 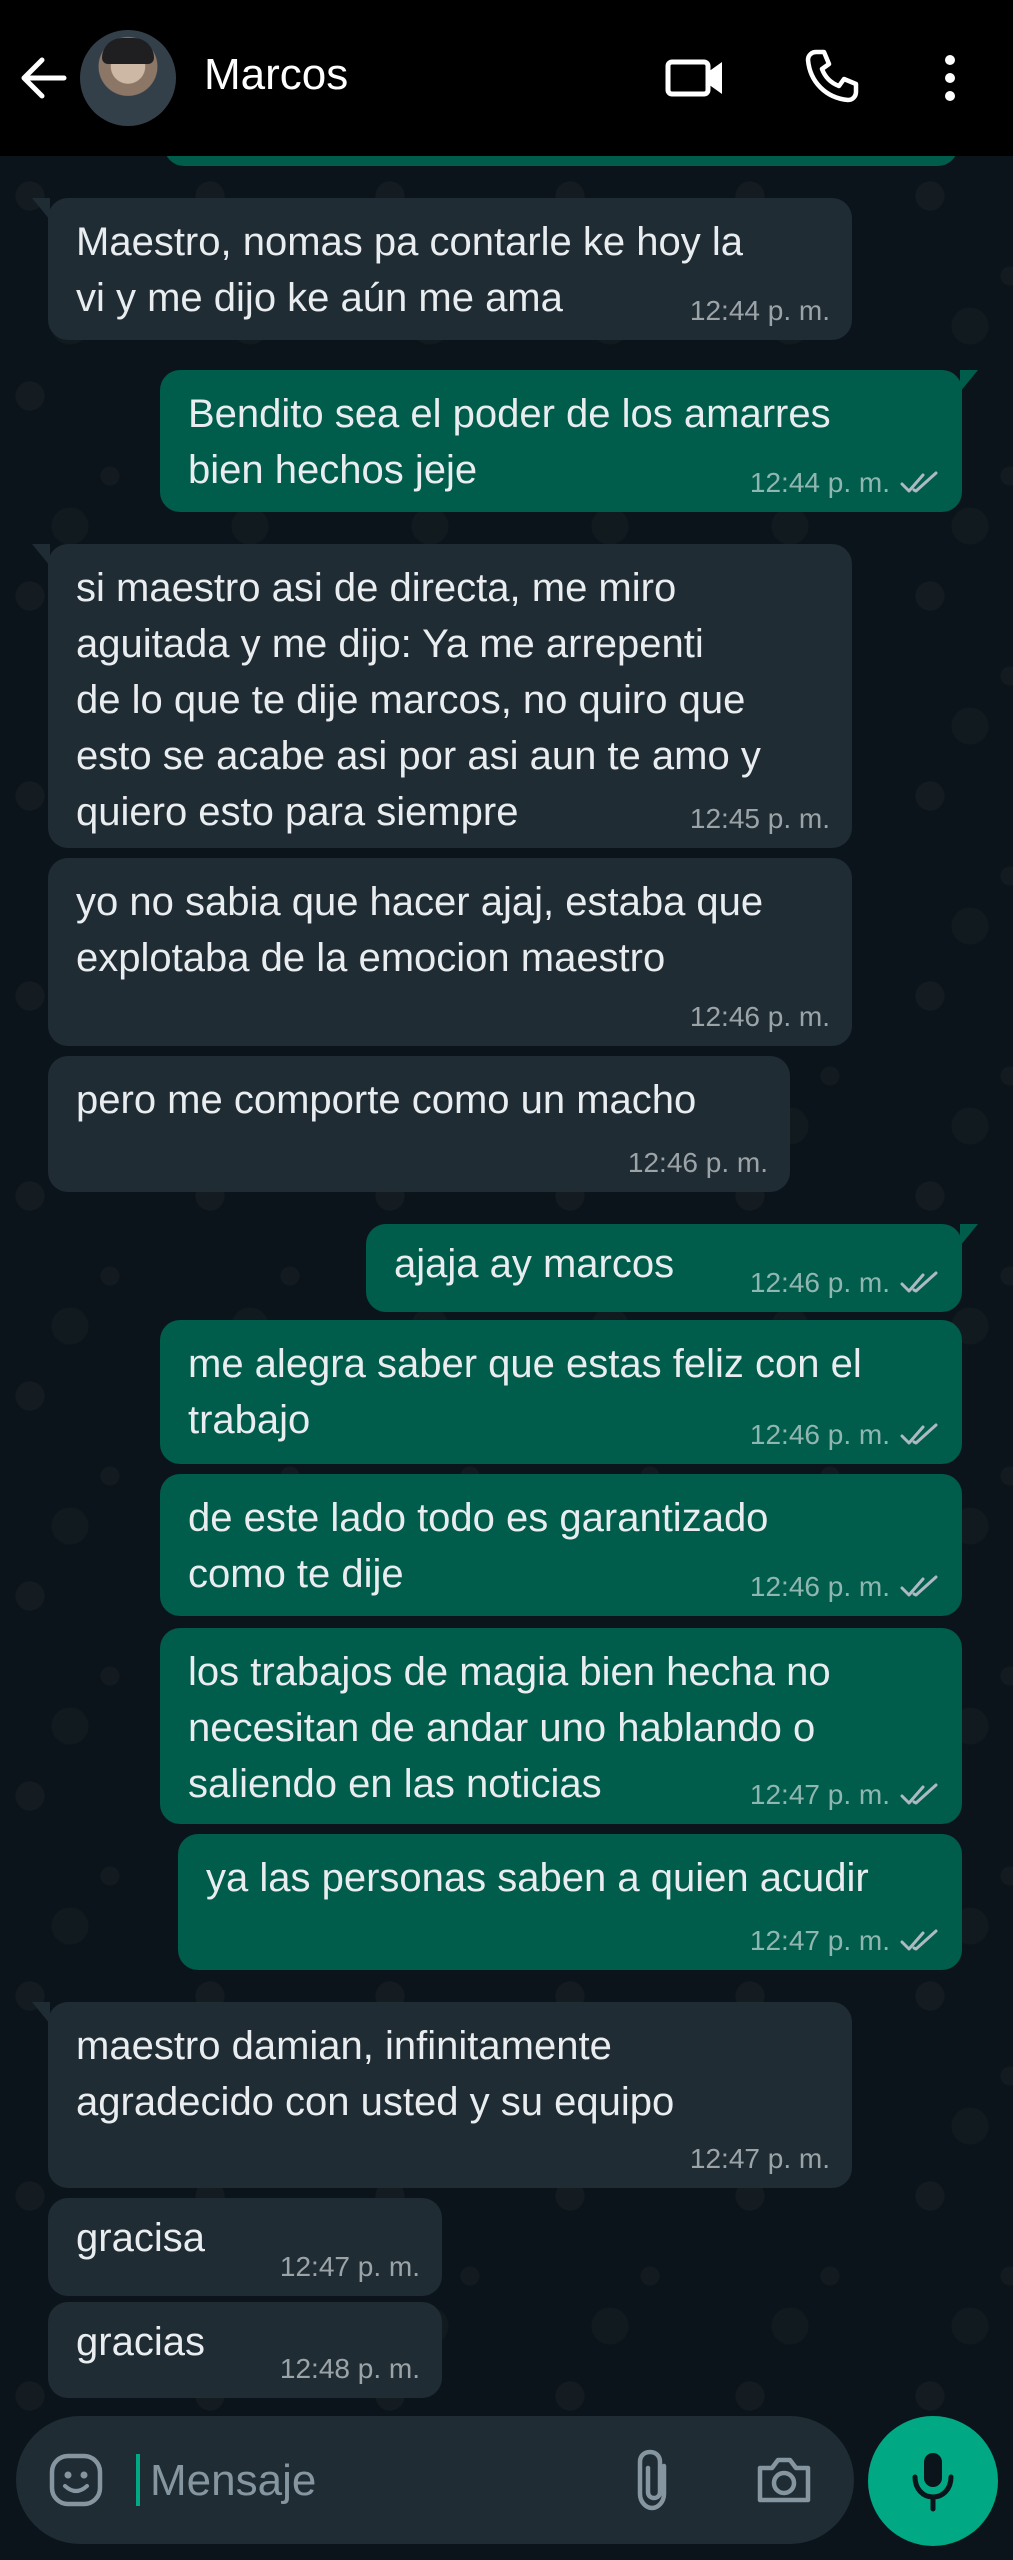 I want to click on microphone-icon, so click(x=933, y=2482).